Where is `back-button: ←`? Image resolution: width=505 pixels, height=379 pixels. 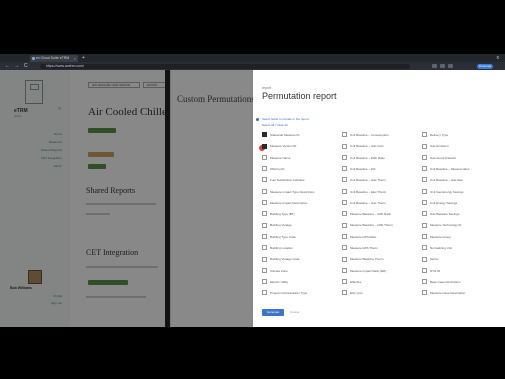
back-button: ← is located at coordinates (7, 66).